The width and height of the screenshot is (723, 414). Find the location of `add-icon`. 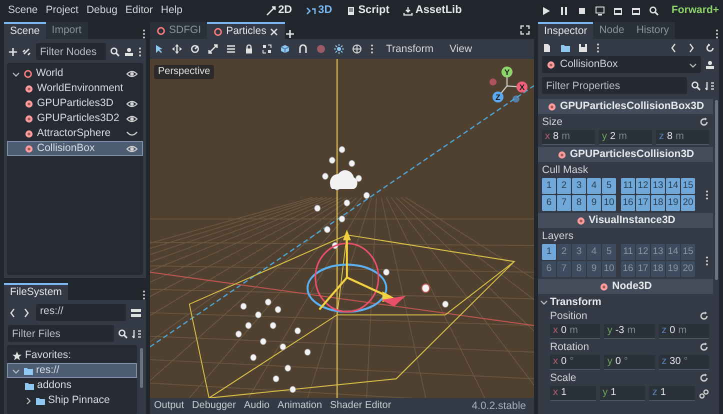

add-icon is located at coordinates (13, 51).